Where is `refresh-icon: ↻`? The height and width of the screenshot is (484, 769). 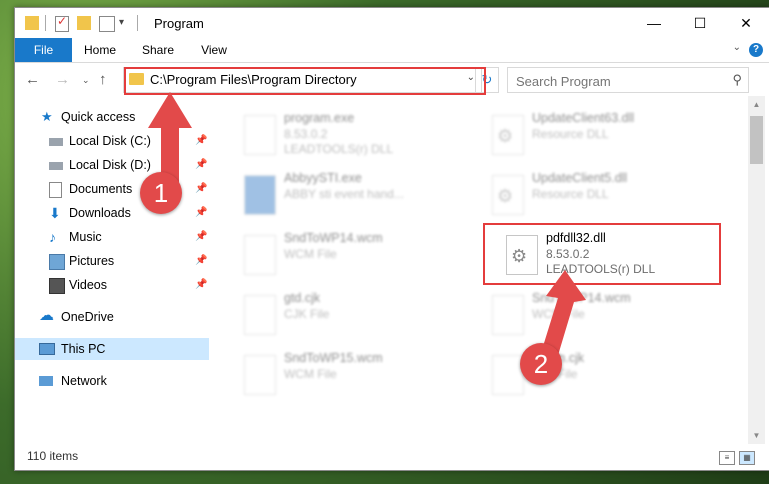 refresh-icon: ↻ is located at coordinates (487, 79).